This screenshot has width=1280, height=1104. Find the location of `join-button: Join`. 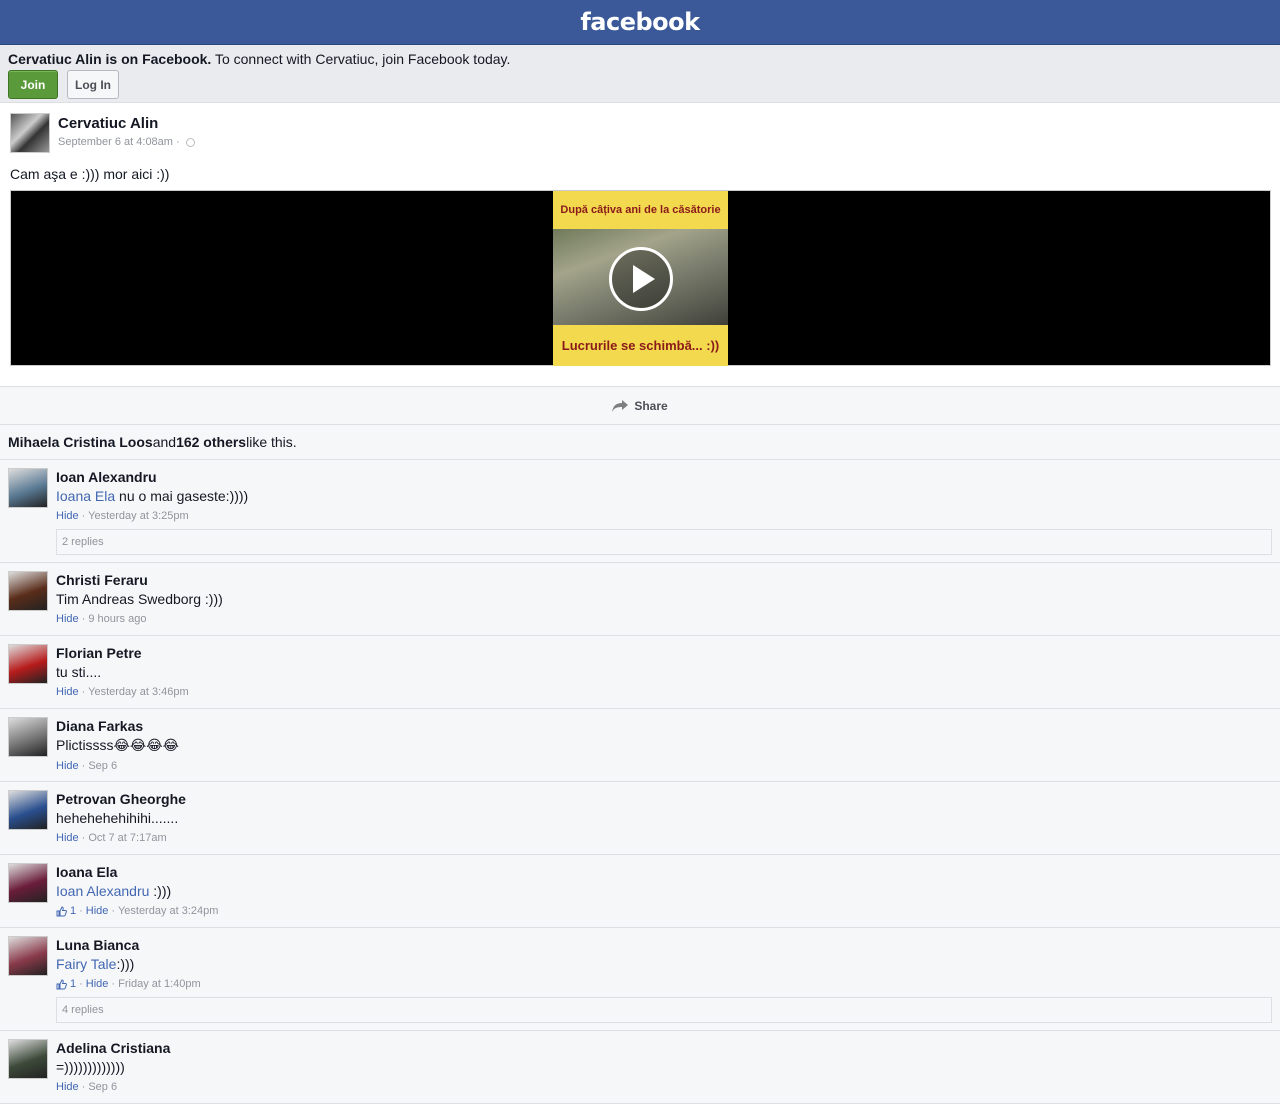

join-button: Join is located at coordinates (33, 84).